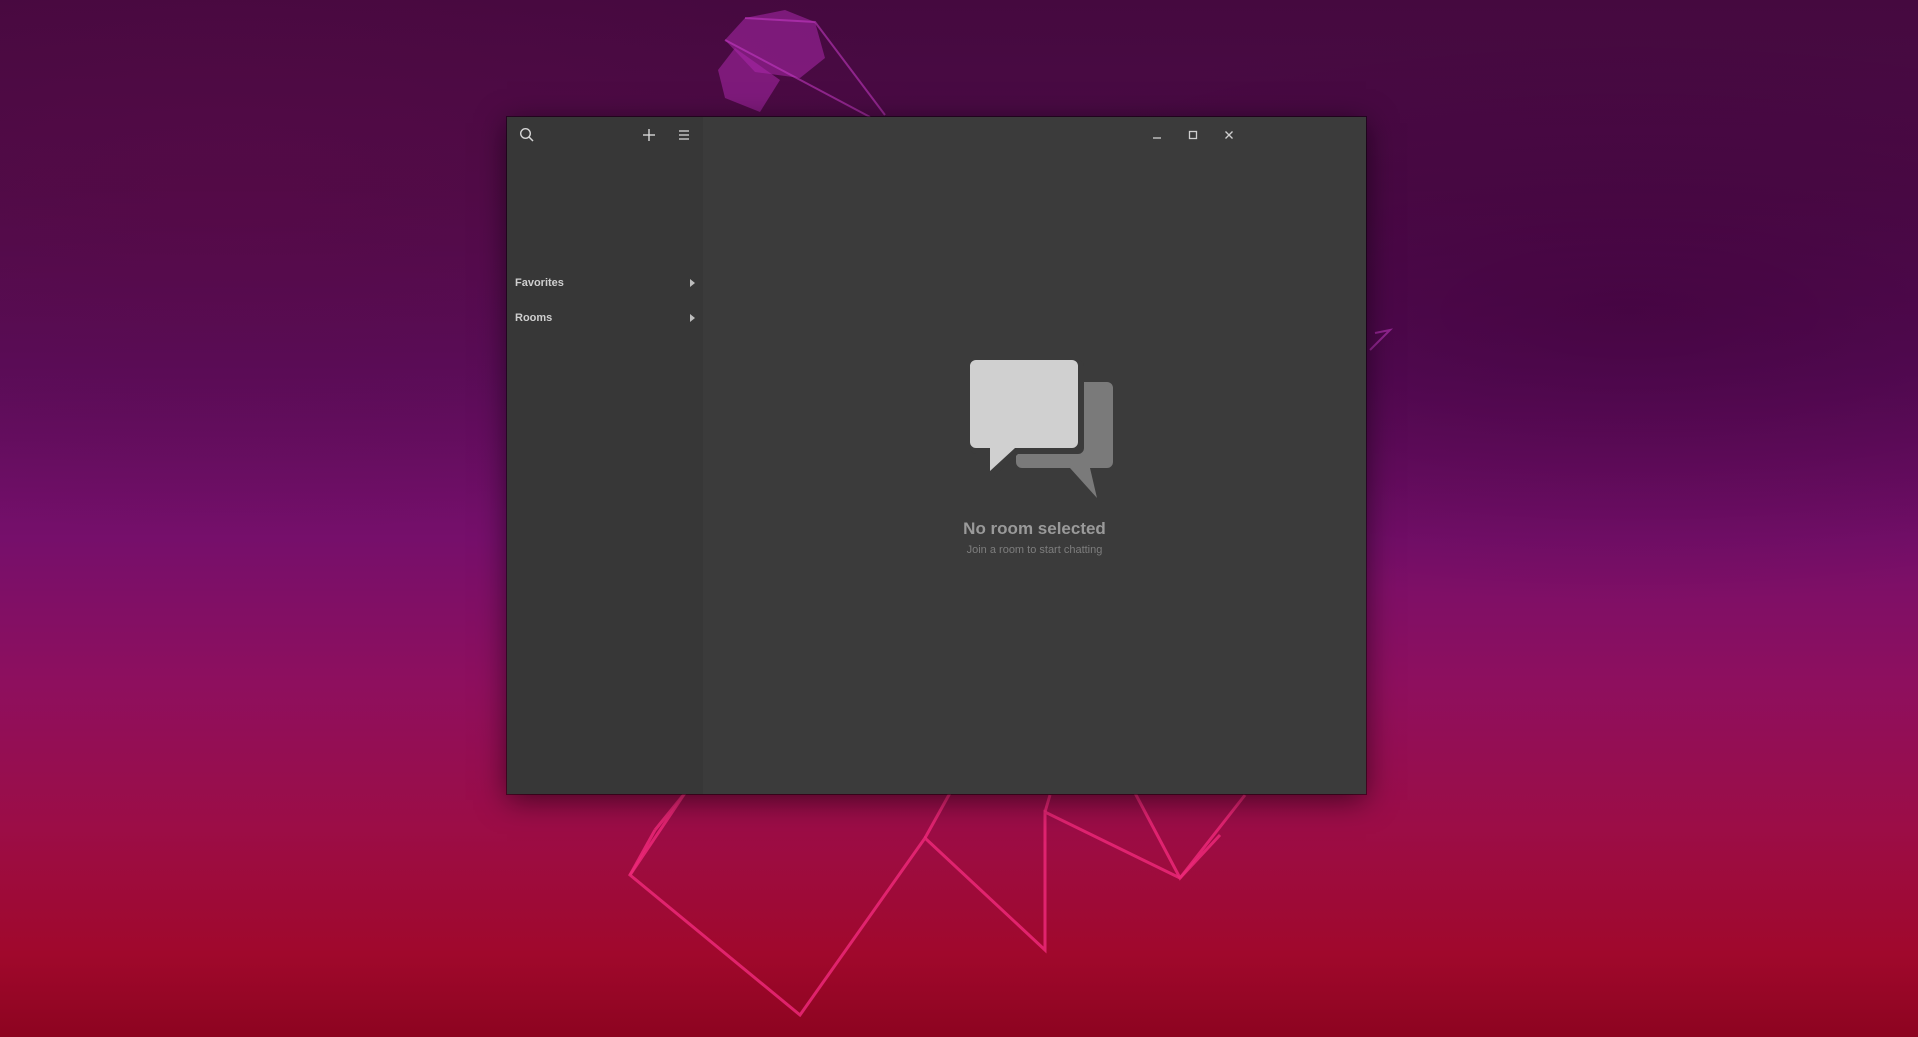 The width and height of the screenshot is (1918, 1037). I want to click on chat-bubbles-icon, so click(1041, 429).